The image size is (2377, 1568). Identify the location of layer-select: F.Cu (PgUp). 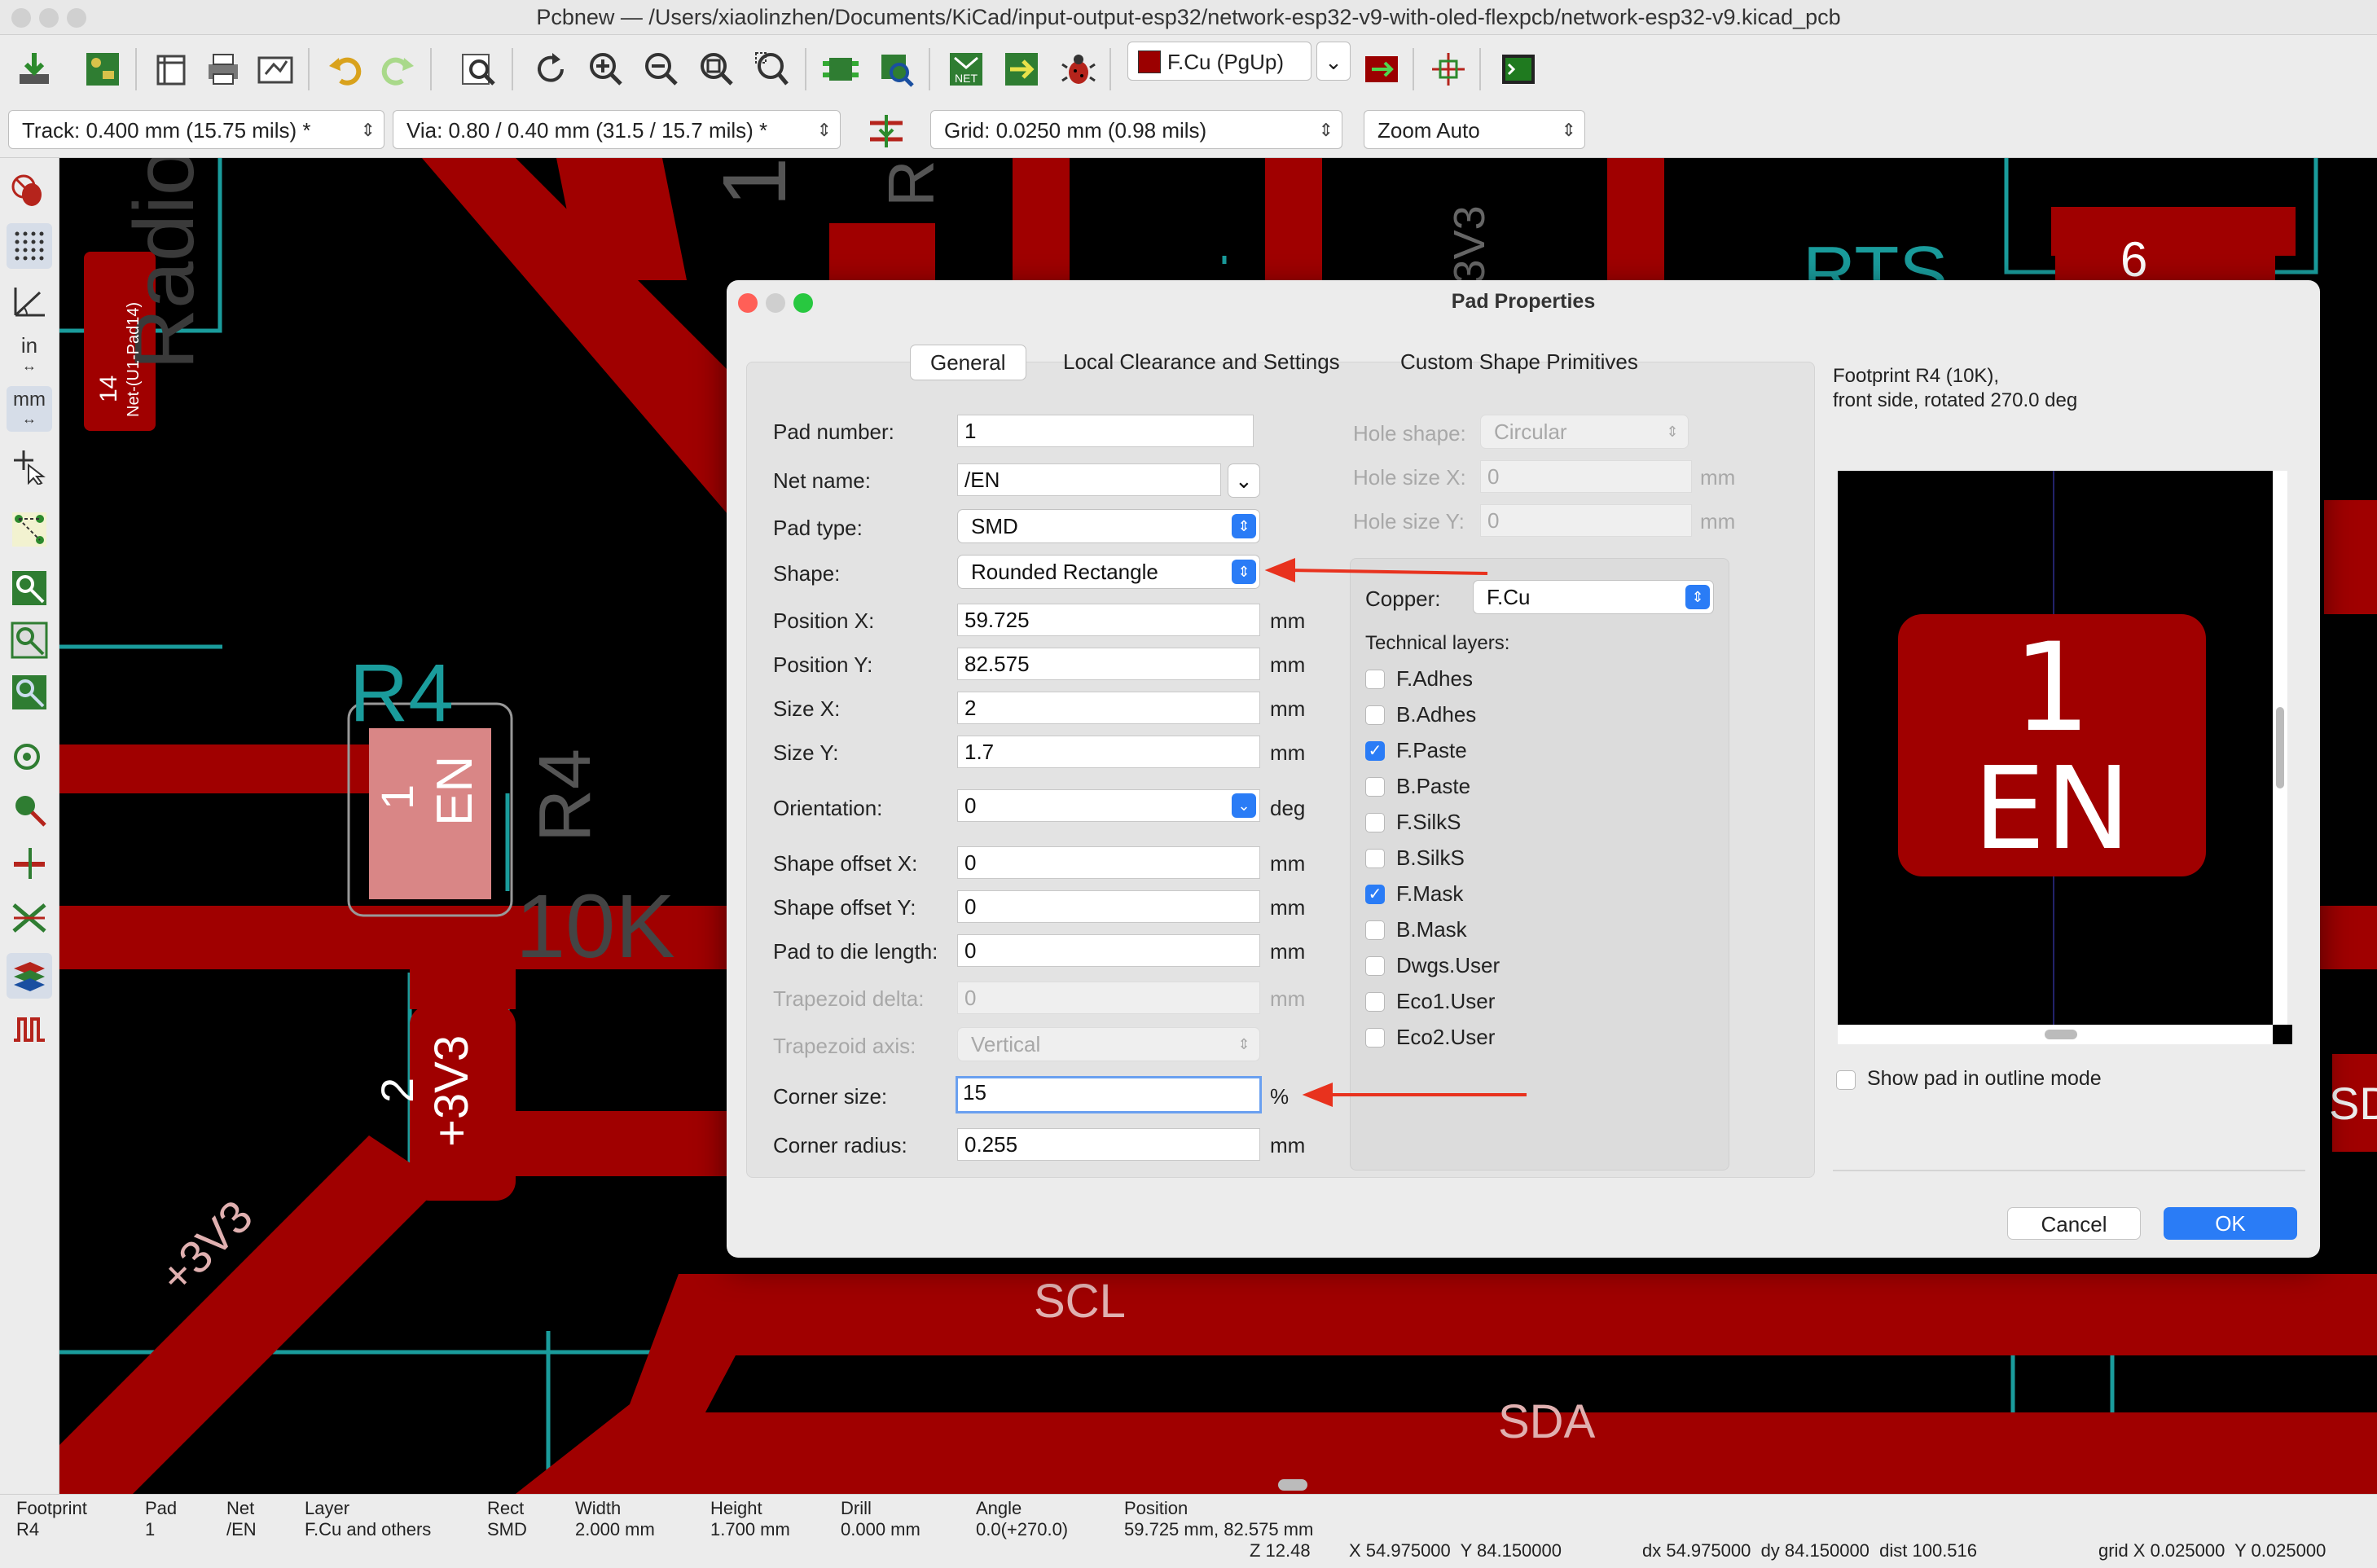
(1219, 61).